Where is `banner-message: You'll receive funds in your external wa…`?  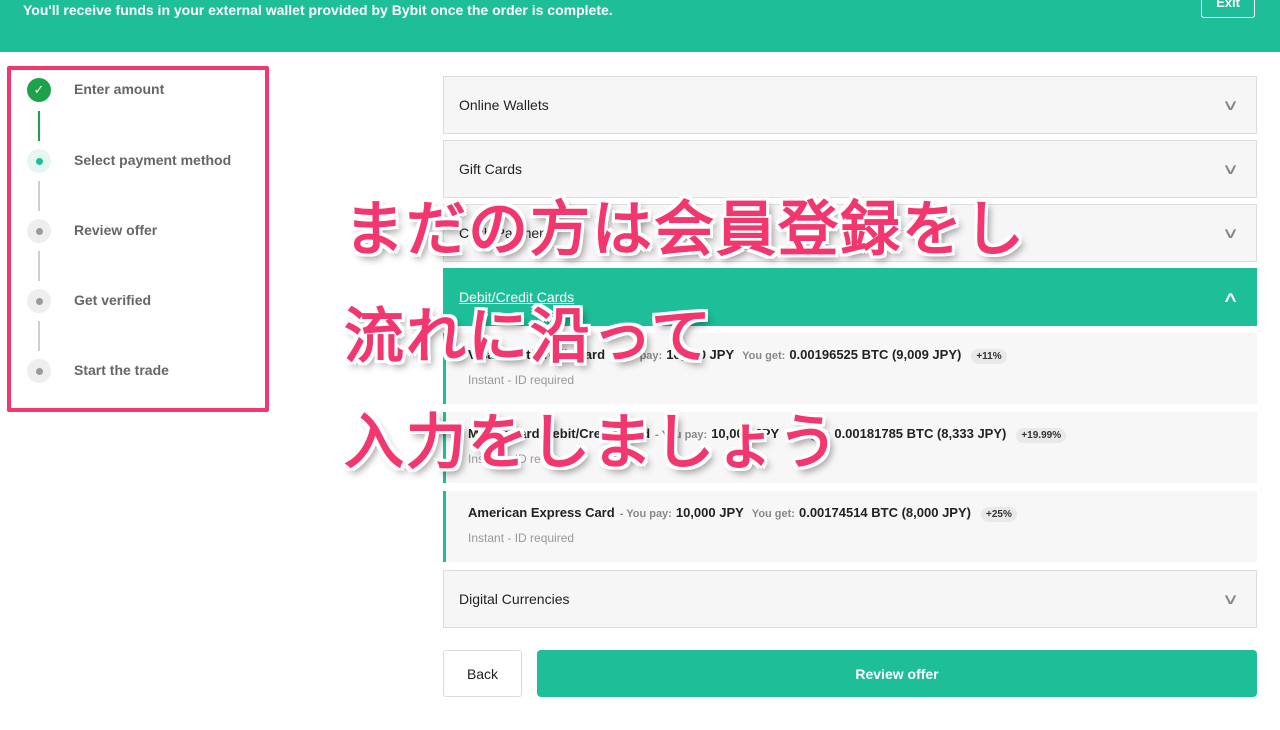
banner-message: You'll receive funds in your external wa… is located at coordinates (318, 10).